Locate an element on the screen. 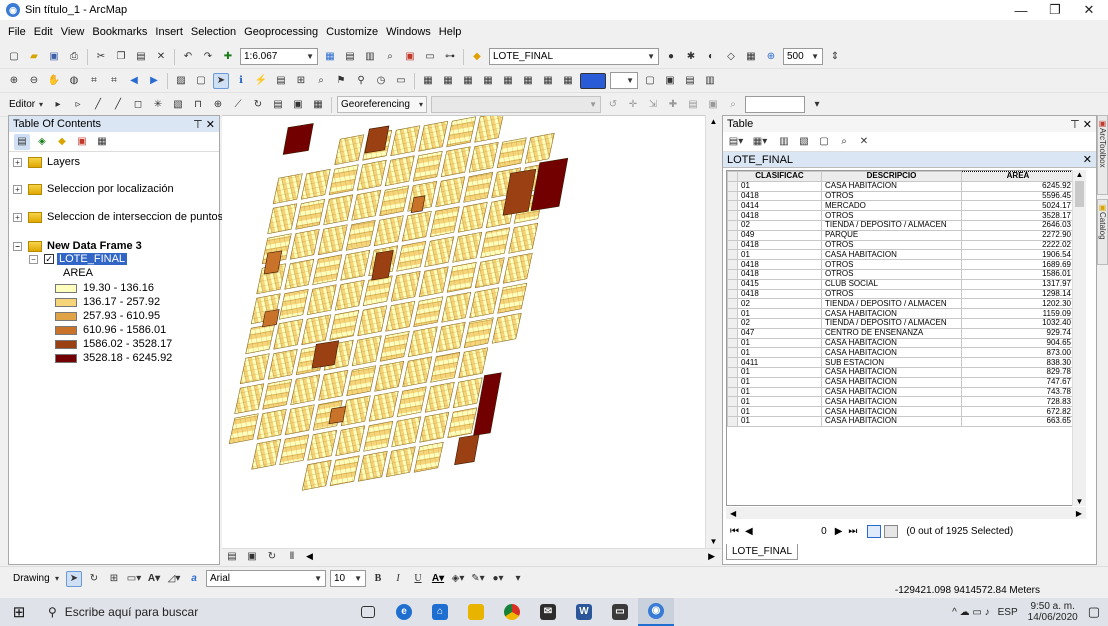 This screenshot has height=626, width=1108. table-row: 02 TIENDA / DEPOSITO / ALMACEN 1032.40 is located at coordinates (899, 323).